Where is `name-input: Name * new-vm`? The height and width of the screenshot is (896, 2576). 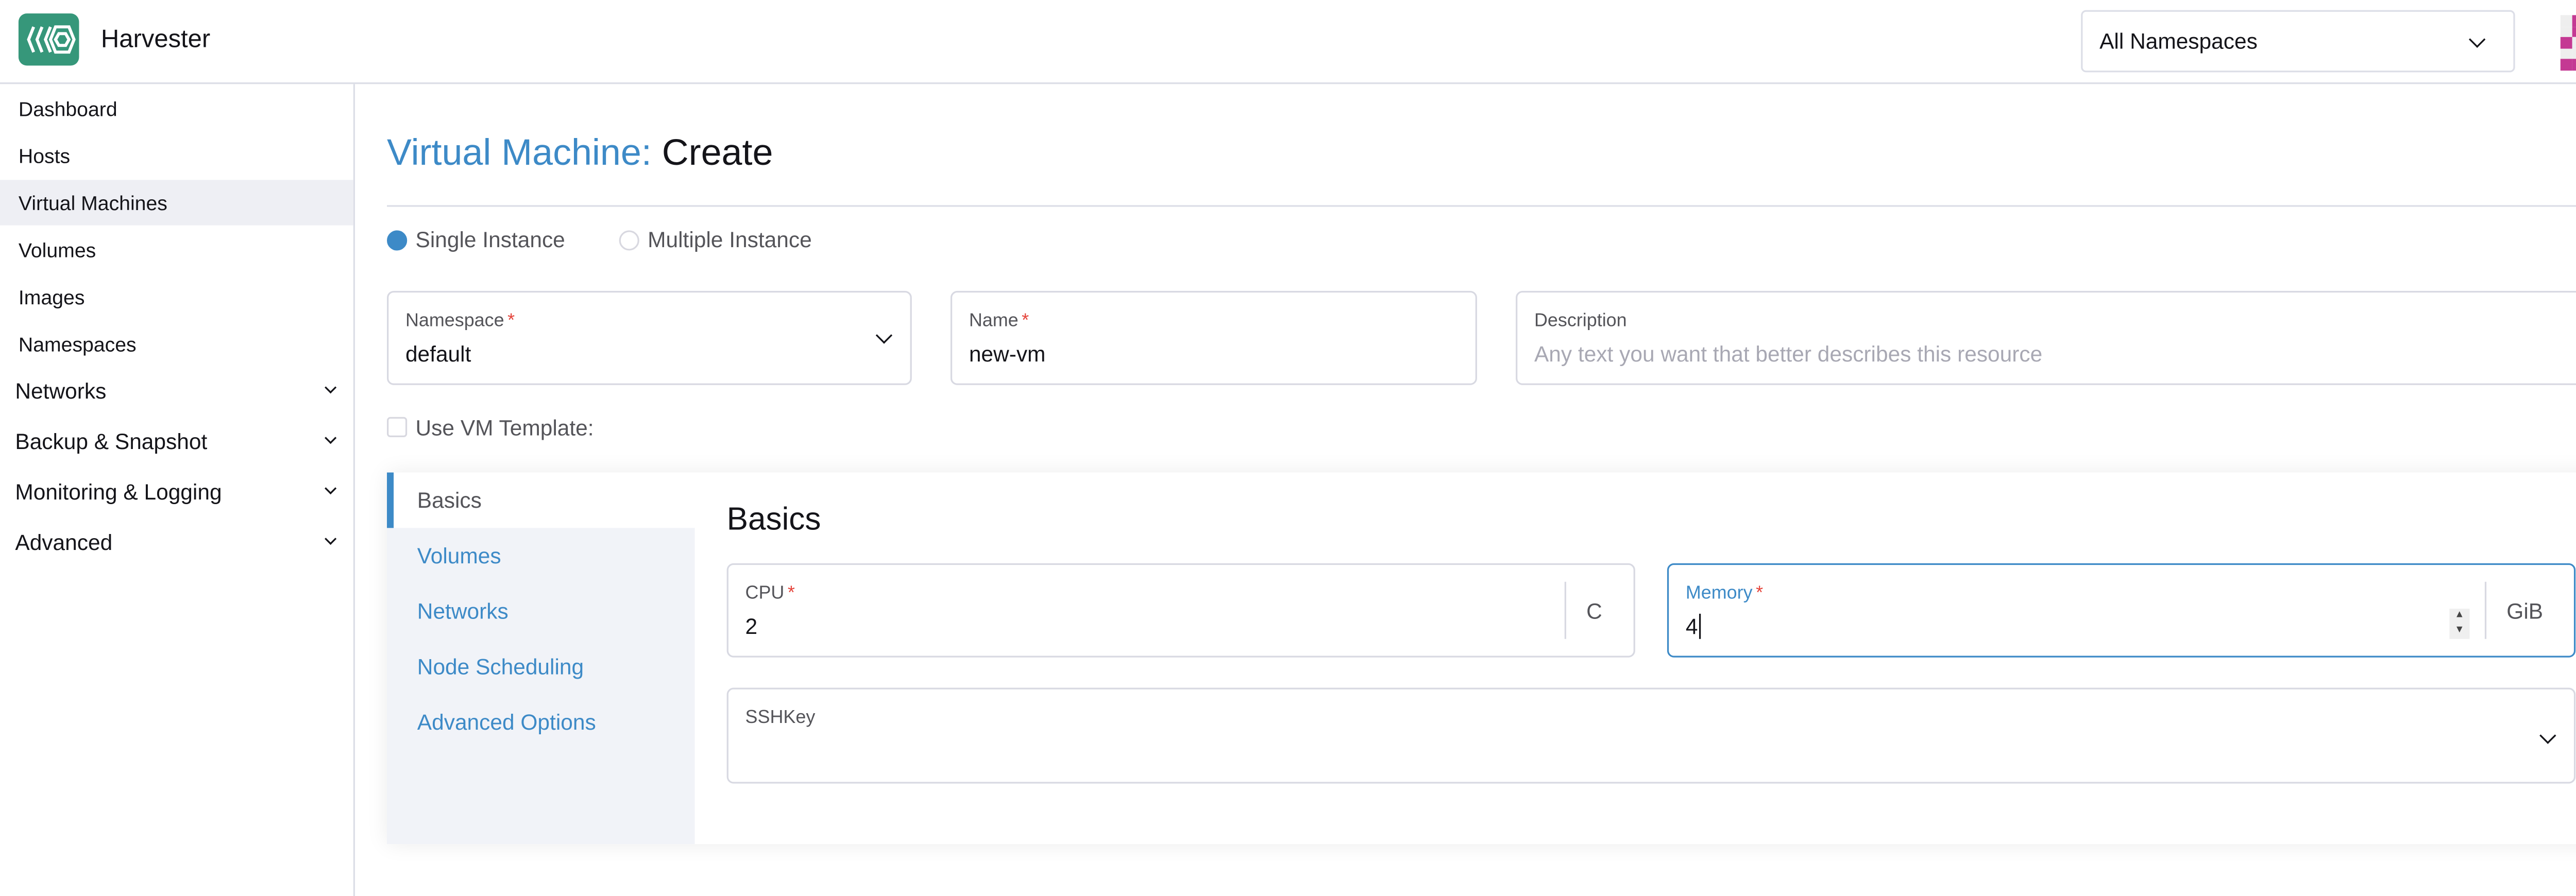
name-input: Name * new-vm is located at coordinates (1214, 337).